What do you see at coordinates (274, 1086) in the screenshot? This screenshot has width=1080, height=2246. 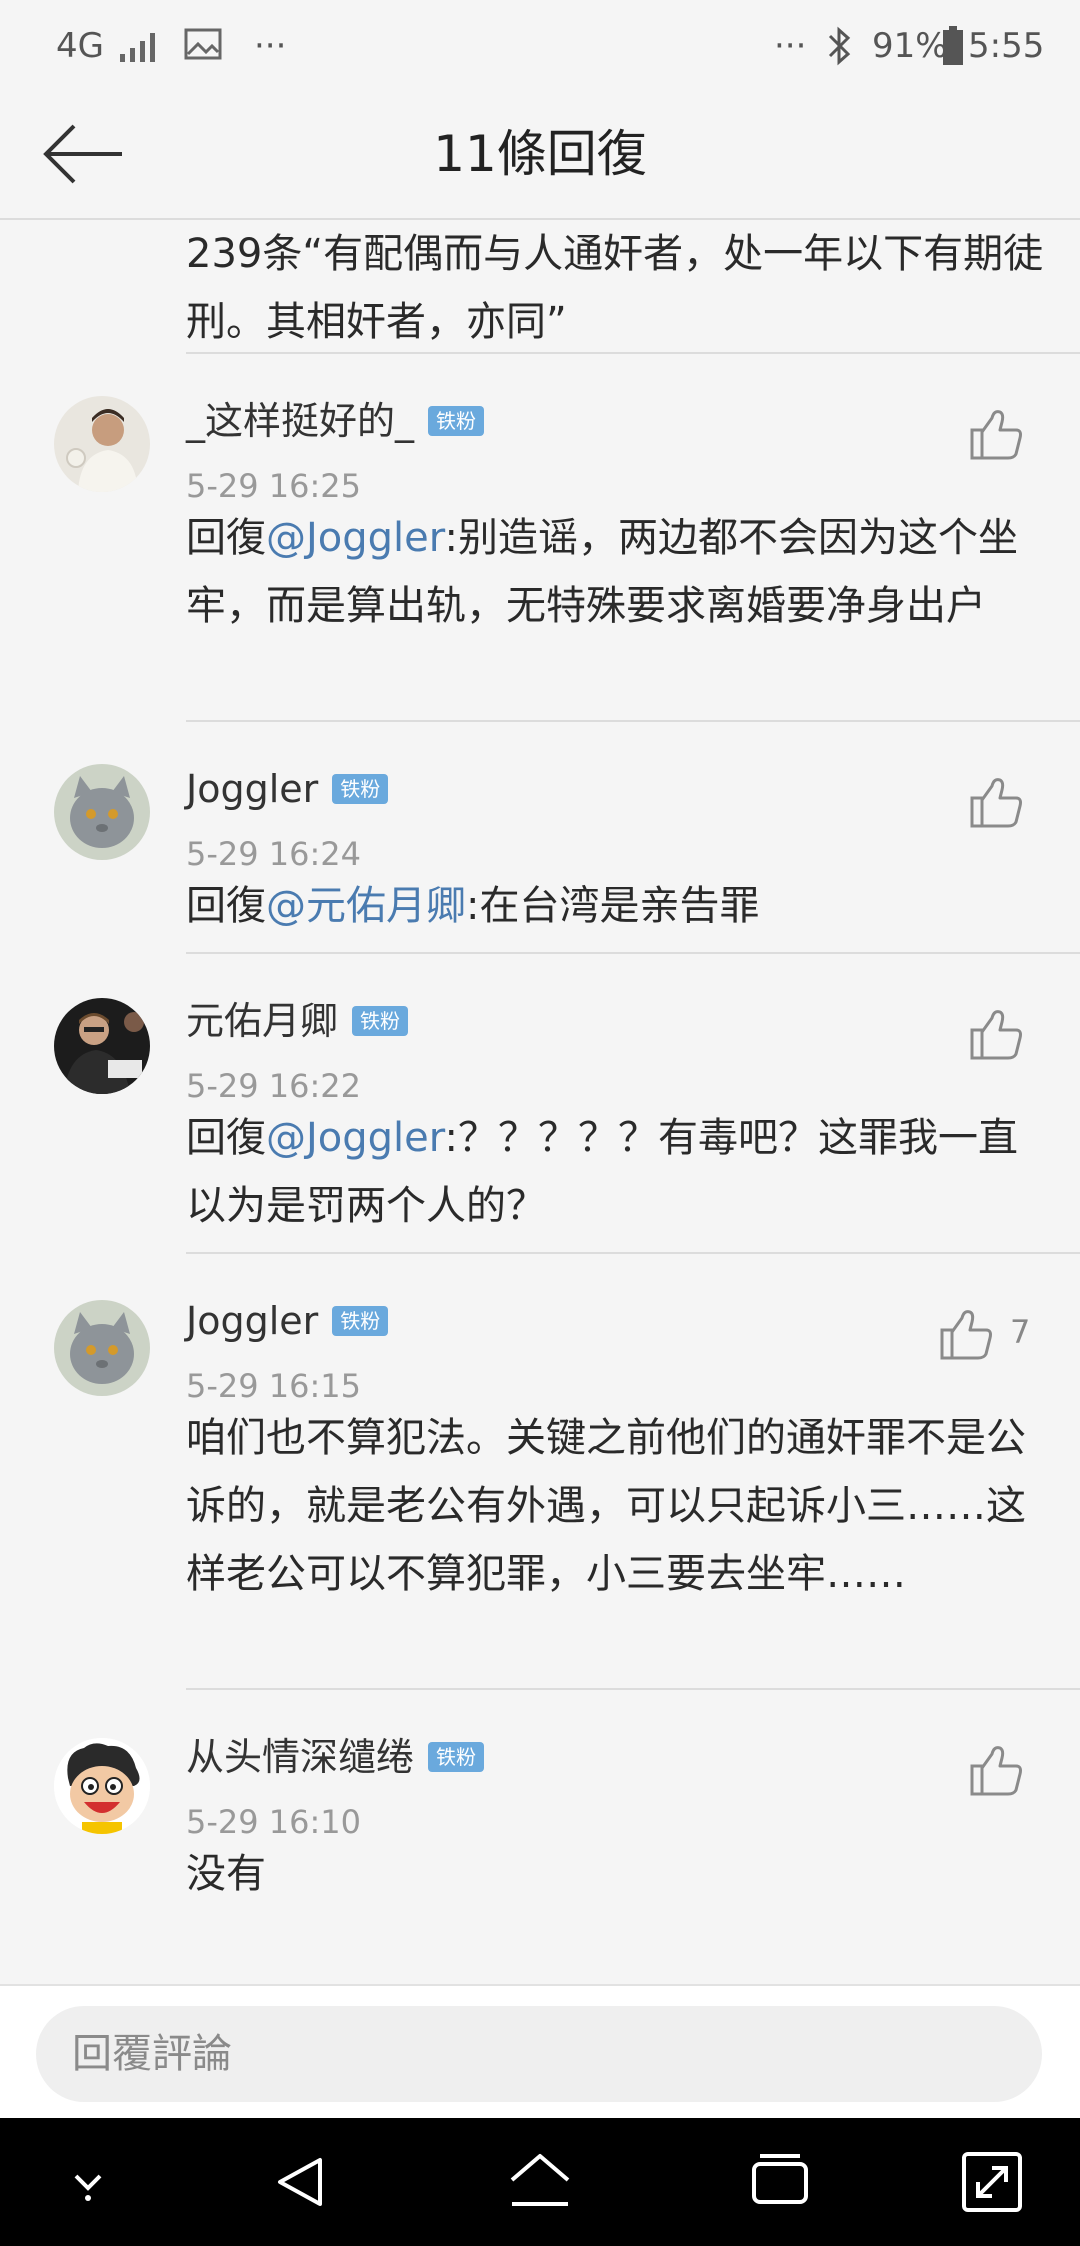 I see `comment-time: 5-29 16:22` at bounding box center [274, 1086].